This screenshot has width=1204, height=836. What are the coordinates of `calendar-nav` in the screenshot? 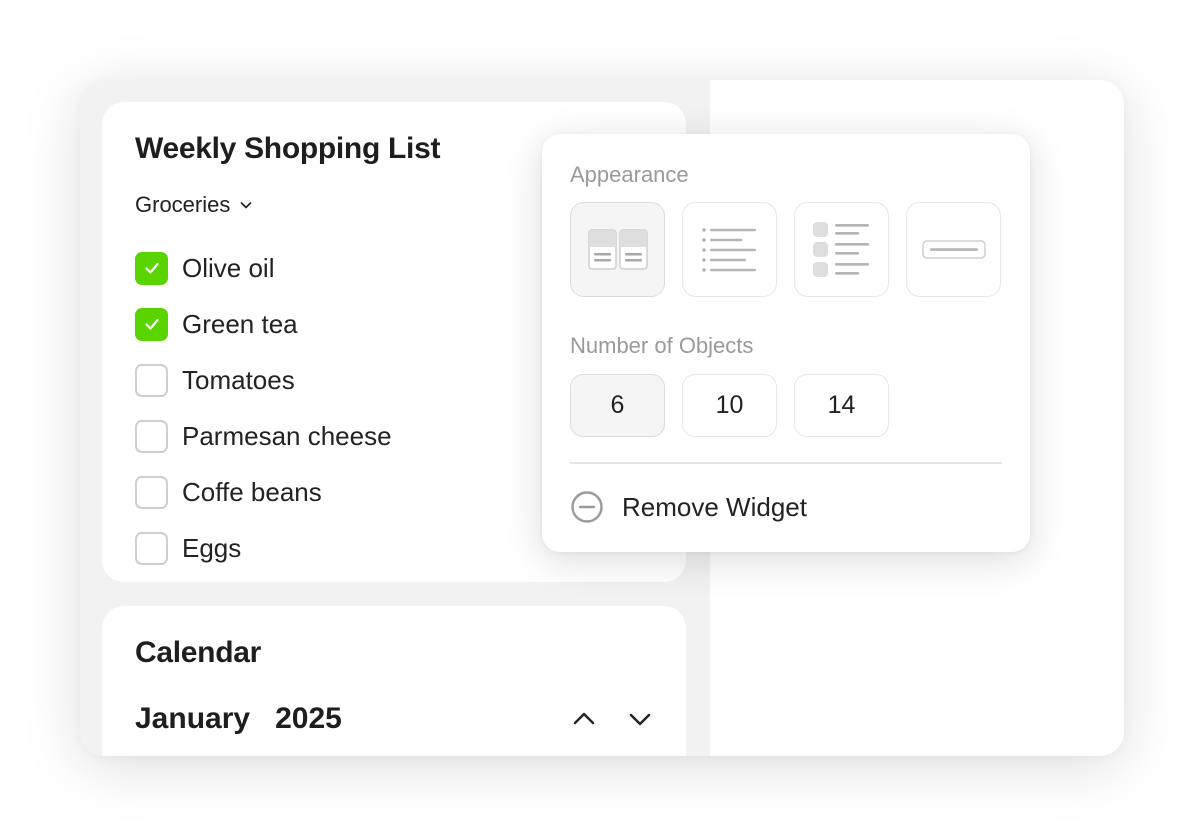 It's located at (612, 719).